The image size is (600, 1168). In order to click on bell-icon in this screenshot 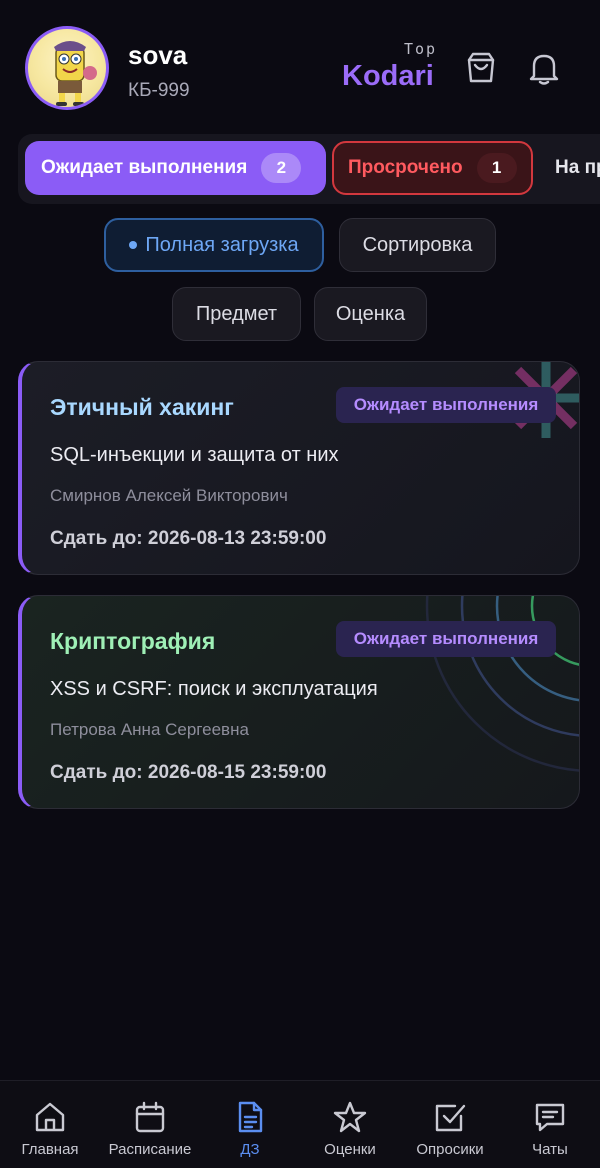, I will do `click(544, 68)`.